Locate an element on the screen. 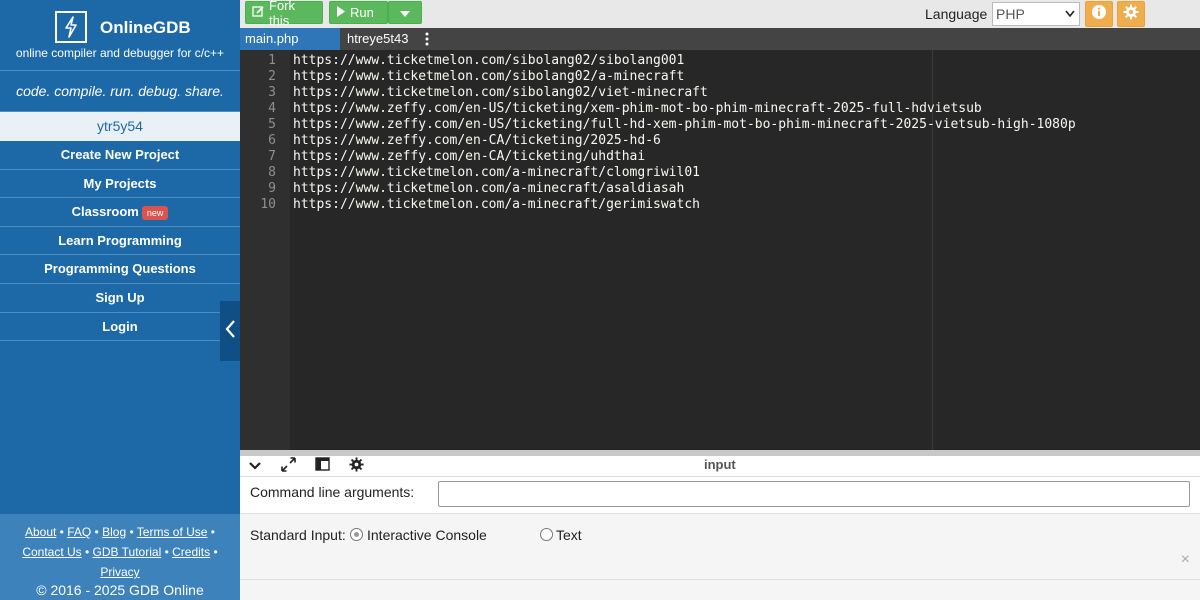  panel-settings-button is located at coordinates (356, 466).